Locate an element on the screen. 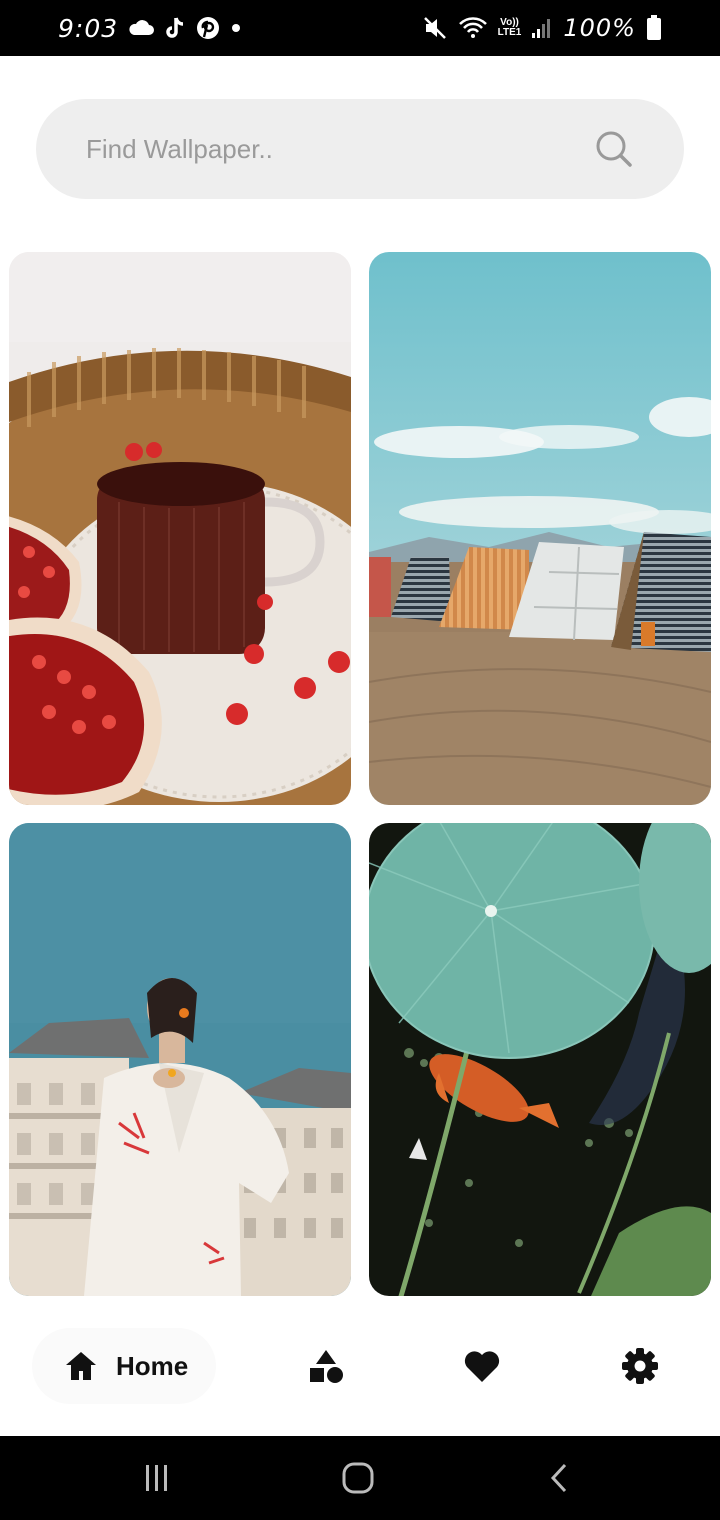 The height and width of the screenshot is (1520, 720). nav-home: Home is located at coordinates (124, 1366).